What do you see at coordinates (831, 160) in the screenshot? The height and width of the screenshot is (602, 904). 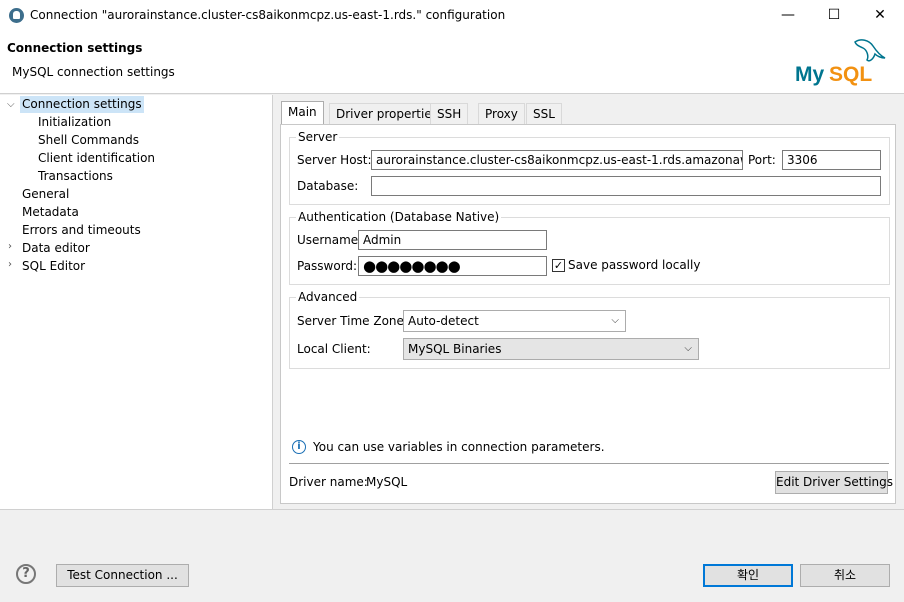 I see `port-input: 3306` at bounding box center [831, 160].